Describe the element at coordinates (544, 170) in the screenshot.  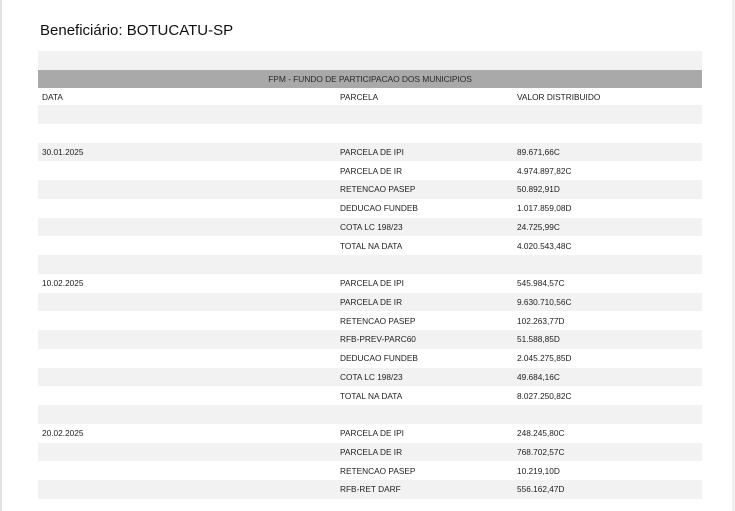
I see `row-value: 4.974.897,82C` at that location.